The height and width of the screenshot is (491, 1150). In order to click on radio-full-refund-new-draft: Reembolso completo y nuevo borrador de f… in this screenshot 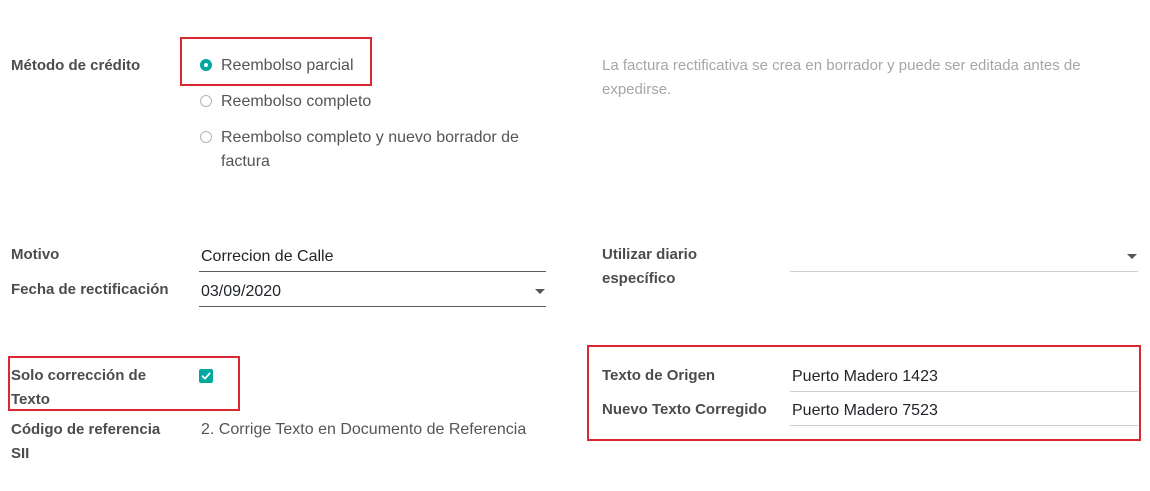, I will do `click(359, 150)`.